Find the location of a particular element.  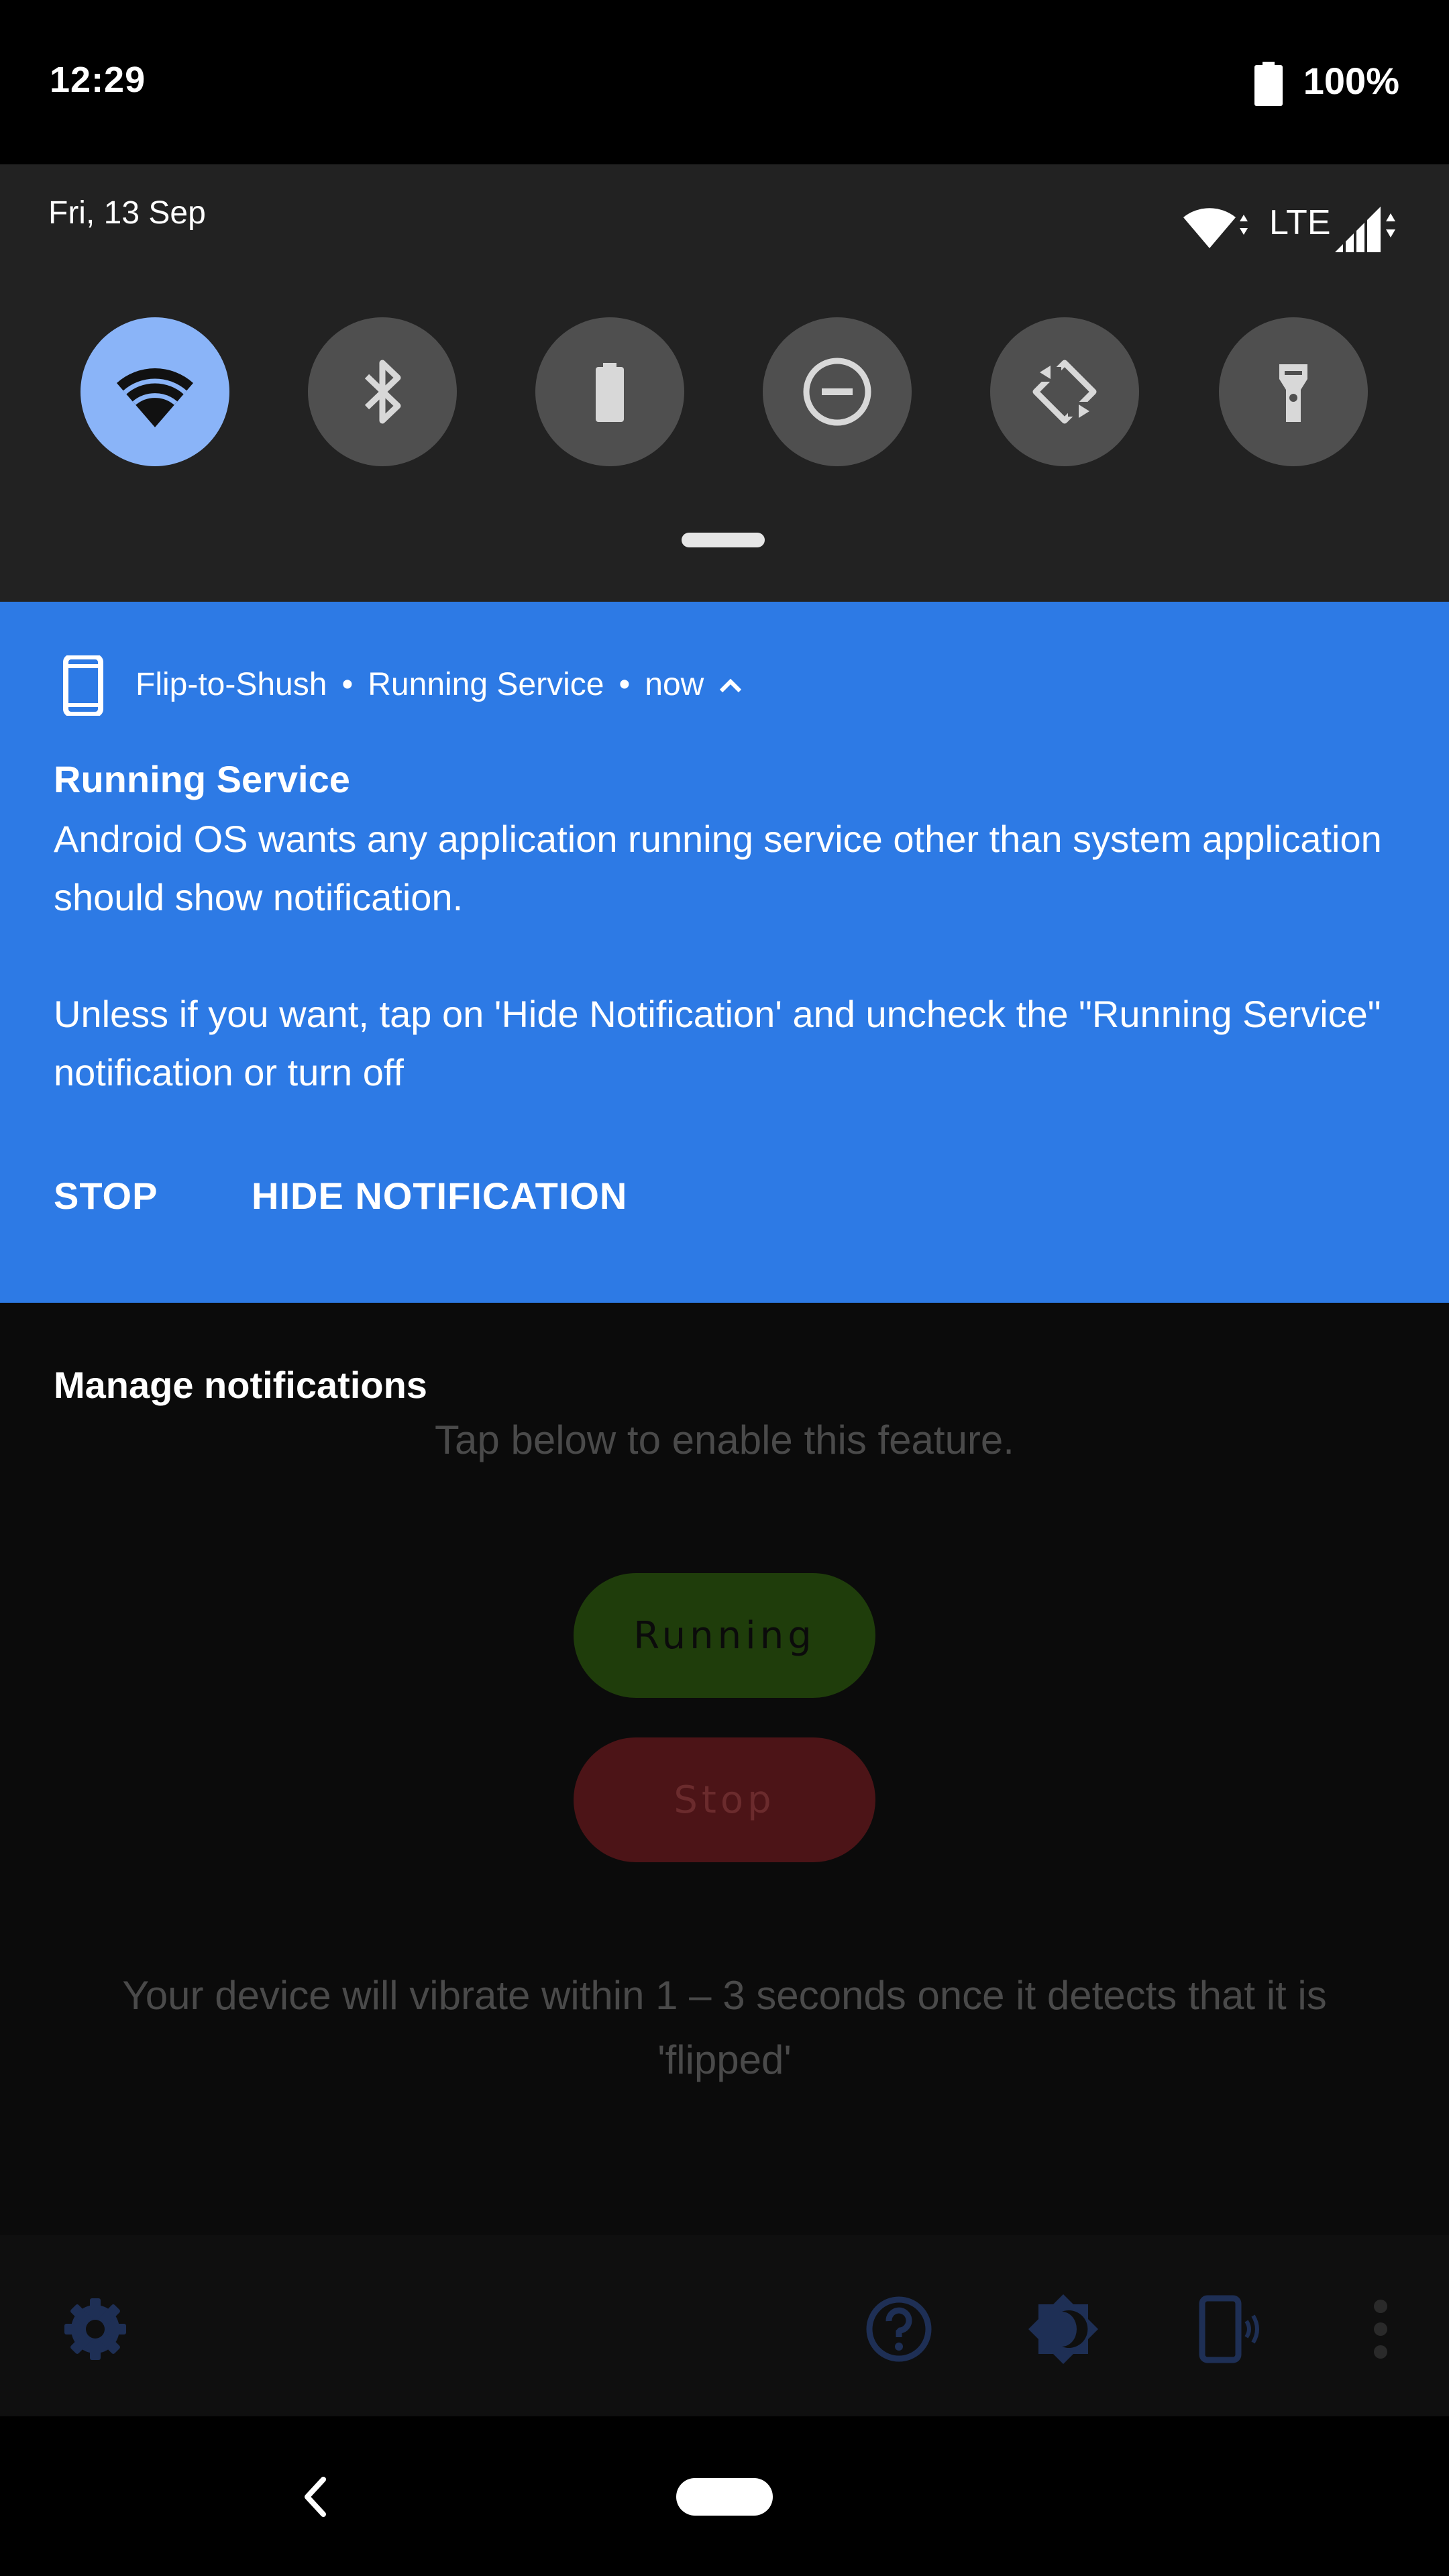

bluetooth-icon is located at coordinates (382, 392).